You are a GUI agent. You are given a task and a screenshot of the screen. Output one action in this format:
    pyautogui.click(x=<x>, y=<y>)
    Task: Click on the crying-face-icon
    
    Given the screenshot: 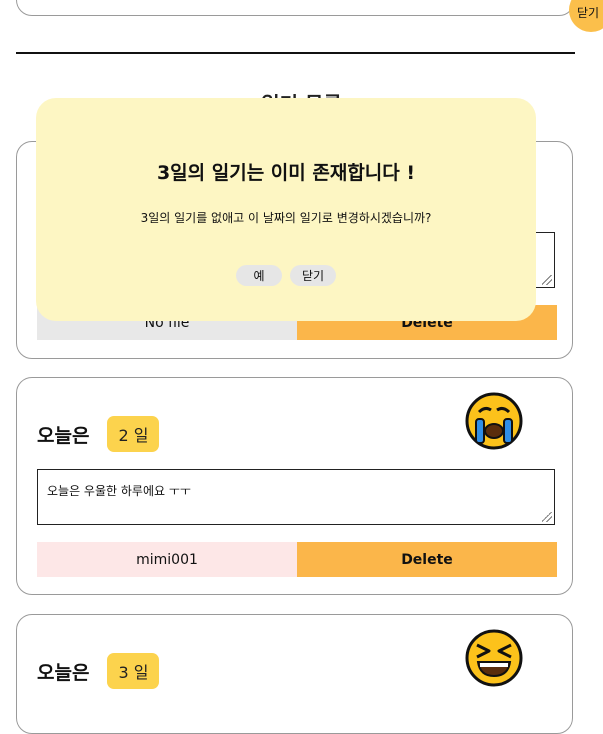 What is the action you would take?
    pyautogui.click(x=494, y=421)
    